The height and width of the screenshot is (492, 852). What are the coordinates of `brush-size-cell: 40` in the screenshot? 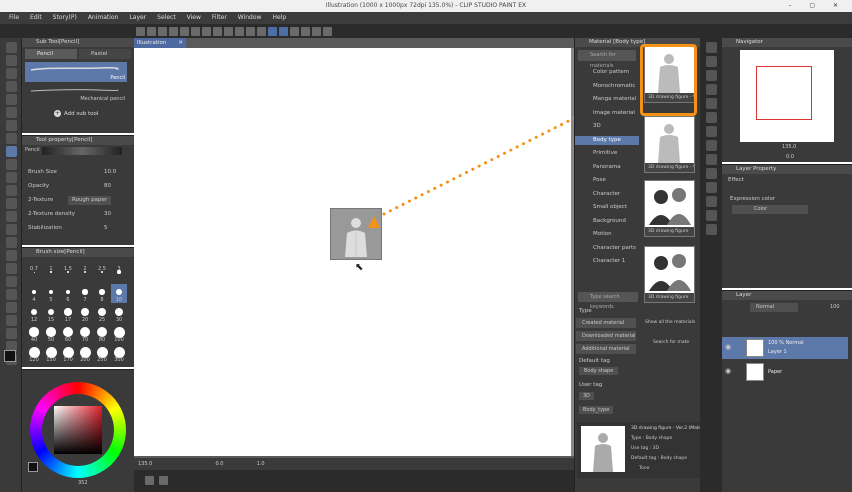 It's located at (34, 333).